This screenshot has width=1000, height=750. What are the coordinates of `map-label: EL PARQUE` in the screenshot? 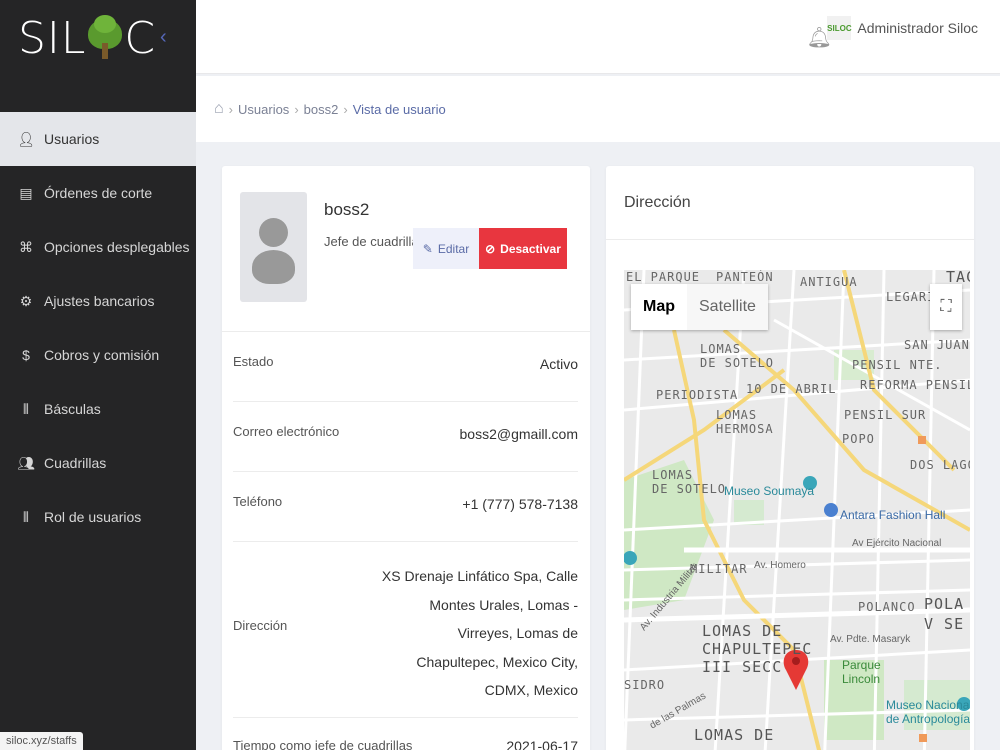 It's located at (663, 277).